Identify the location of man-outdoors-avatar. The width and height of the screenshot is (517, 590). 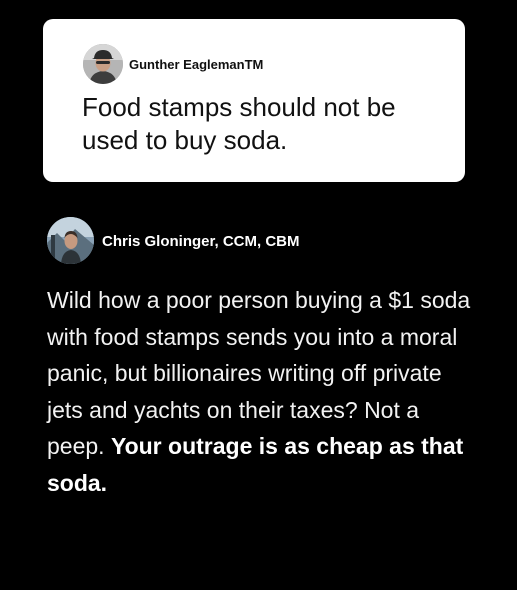
(70, 240).